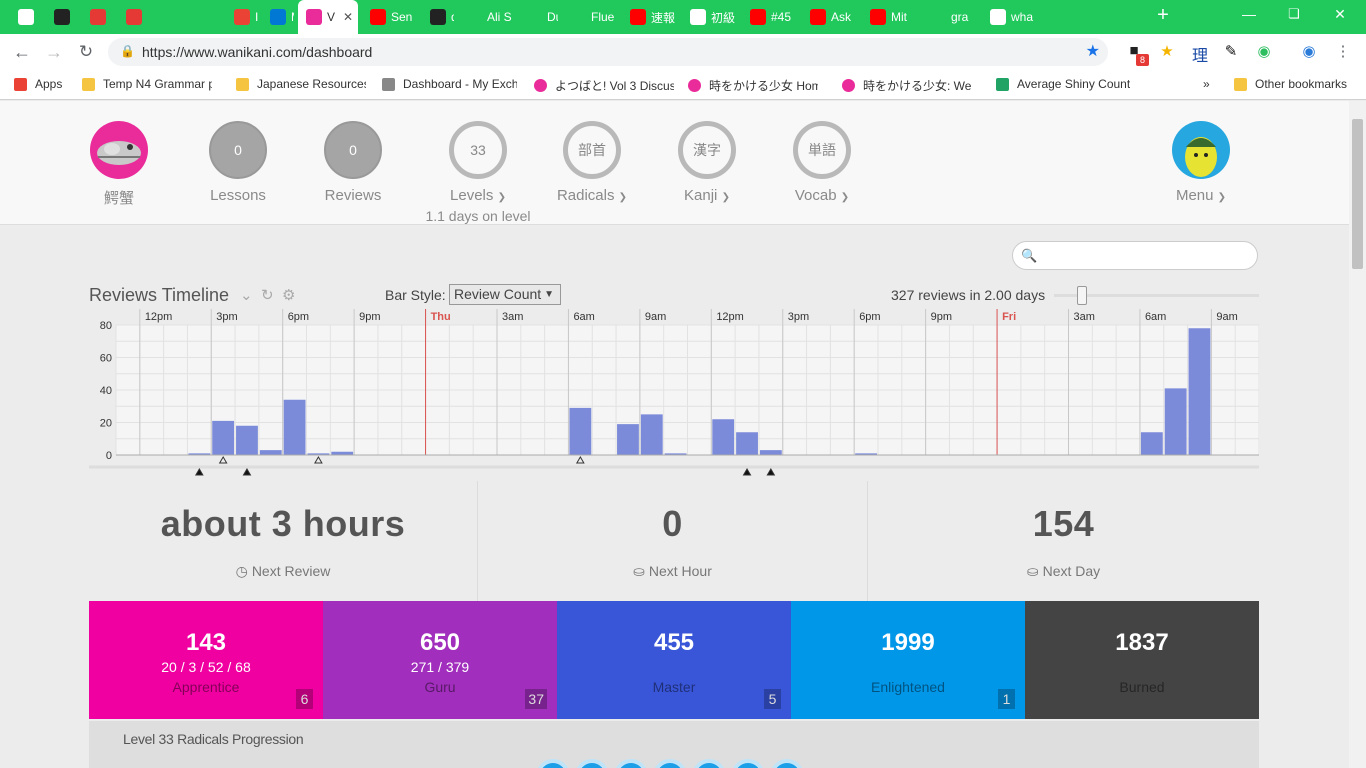  Describe the element at coordinates (54, 52) in the screenshot. I see `forward-icon: →` at that location.